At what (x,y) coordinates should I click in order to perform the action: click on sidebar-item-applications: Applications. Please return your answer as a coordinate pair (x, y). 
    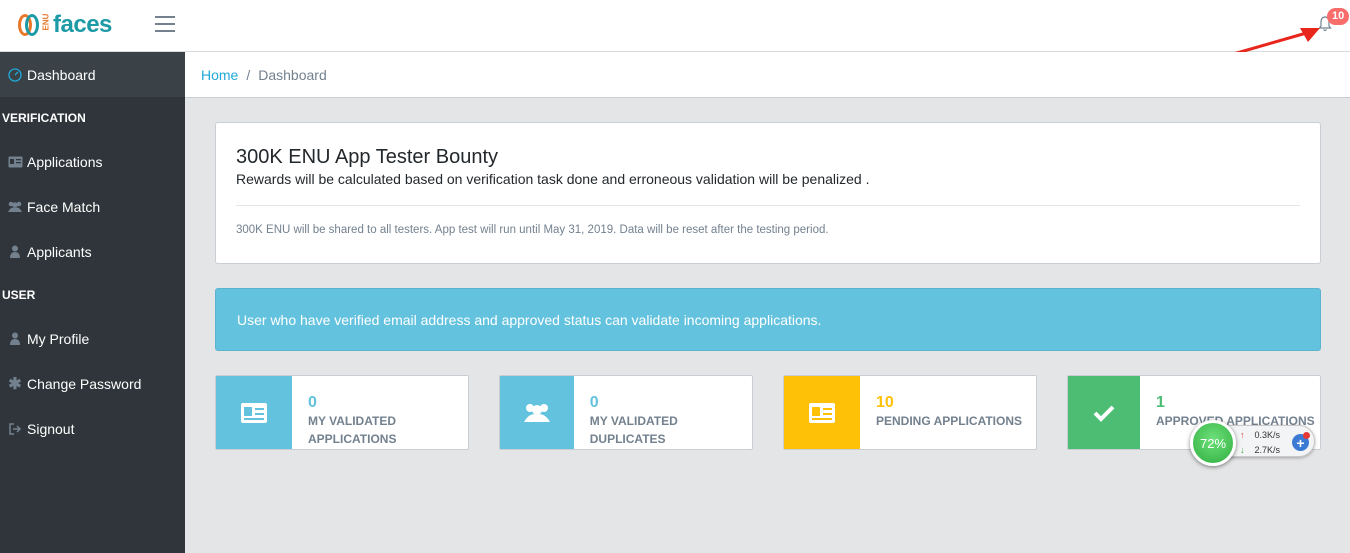
    Looking at the image, I should click on (92, 161).